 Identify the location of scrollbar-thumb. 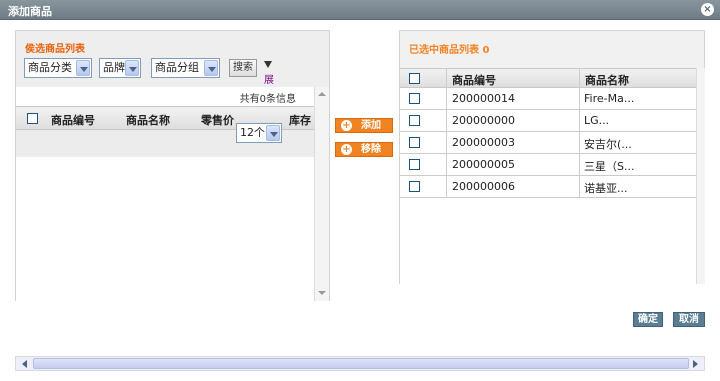
(361, 363).